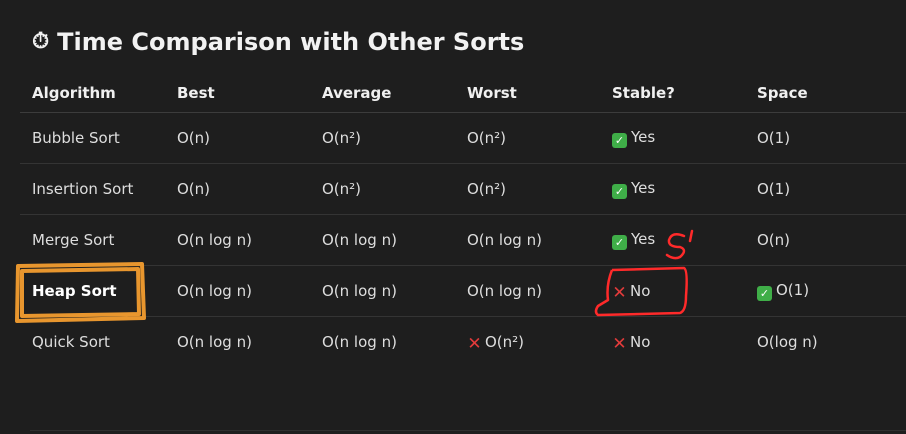 This screenshot has width=906, height=434. I want to click on cell-space: O(log n), so click(787, 342).